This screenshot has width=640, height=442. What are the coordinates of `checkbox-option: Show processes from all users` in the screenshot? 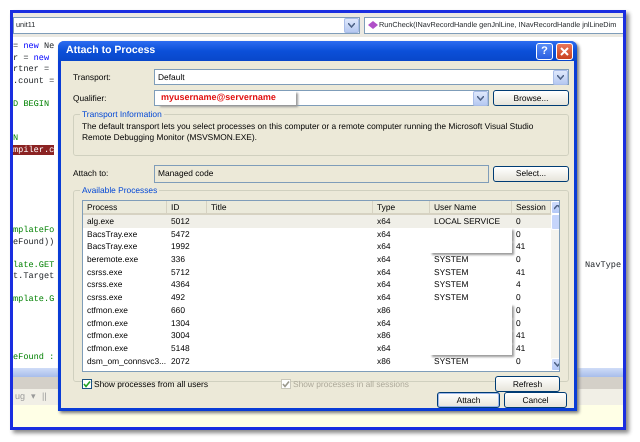 It's located at (181, 384).